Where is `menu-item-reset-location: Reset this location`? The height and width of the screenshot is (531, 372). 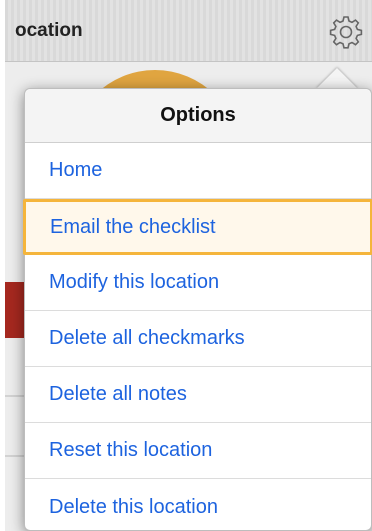 menu-item-reset-location: Reset this location is located at coordinates (198, 451).